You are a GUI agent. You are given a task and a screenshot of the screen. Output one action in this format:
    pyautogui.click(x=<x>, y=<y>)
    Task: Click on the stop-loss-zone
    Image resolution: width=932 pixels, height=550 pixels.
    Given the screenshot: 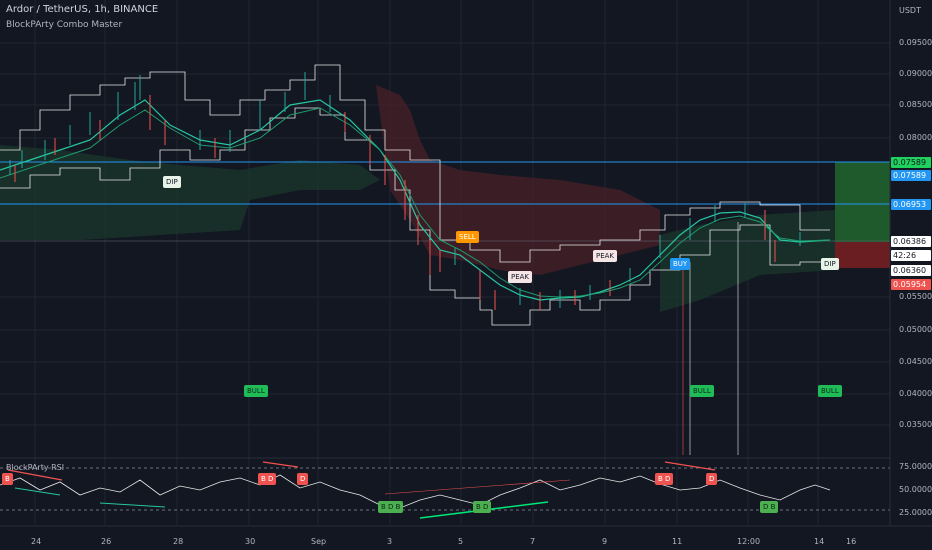 What is the action you would take?
    pyautogui.click(x=862, y=255)
    